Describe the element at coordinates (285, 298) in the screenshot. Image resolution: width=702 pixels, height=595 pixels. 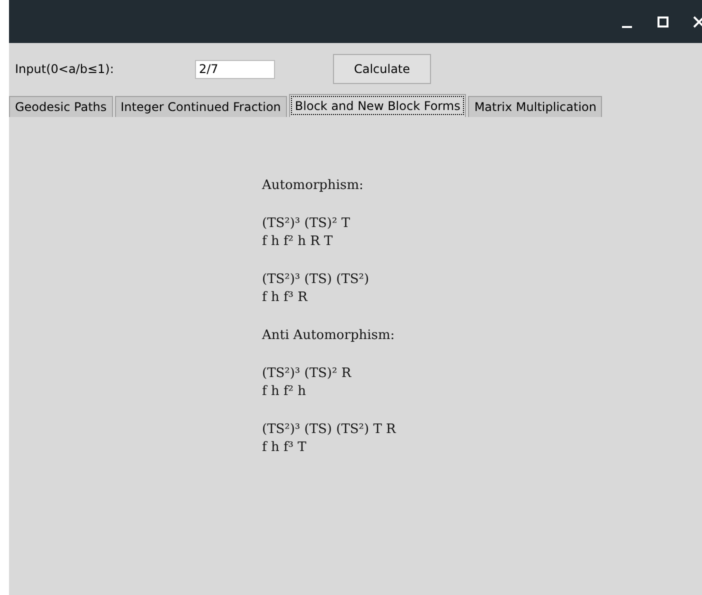
I see `result-line: f h f³ R` at that location.